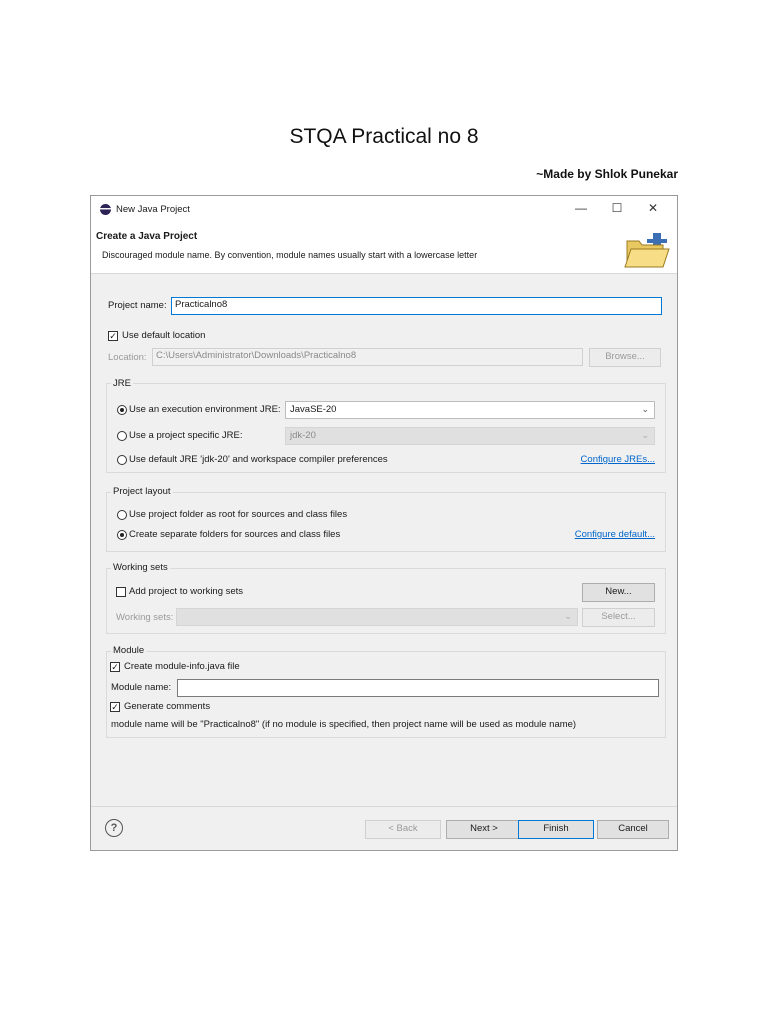  What do you see at coordinates (484, 829) in the screenshot?
I see `next-button: Next >` at bounding box center [484, 829].